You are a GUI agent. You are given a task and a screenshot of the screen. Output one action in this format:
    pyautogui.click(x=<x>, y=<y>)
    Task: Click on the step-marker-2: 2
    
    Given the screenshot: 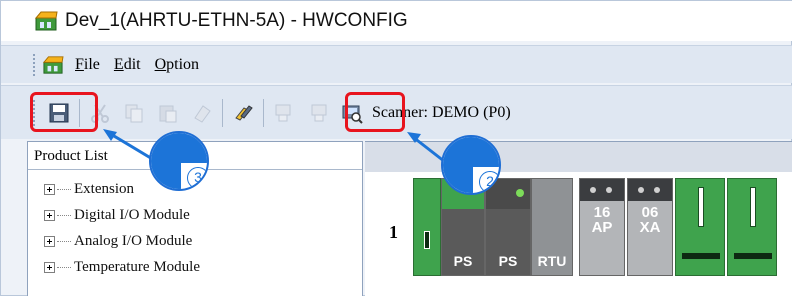 What is the action you would take?
    pyautogui.click(x=471, y=165)
    